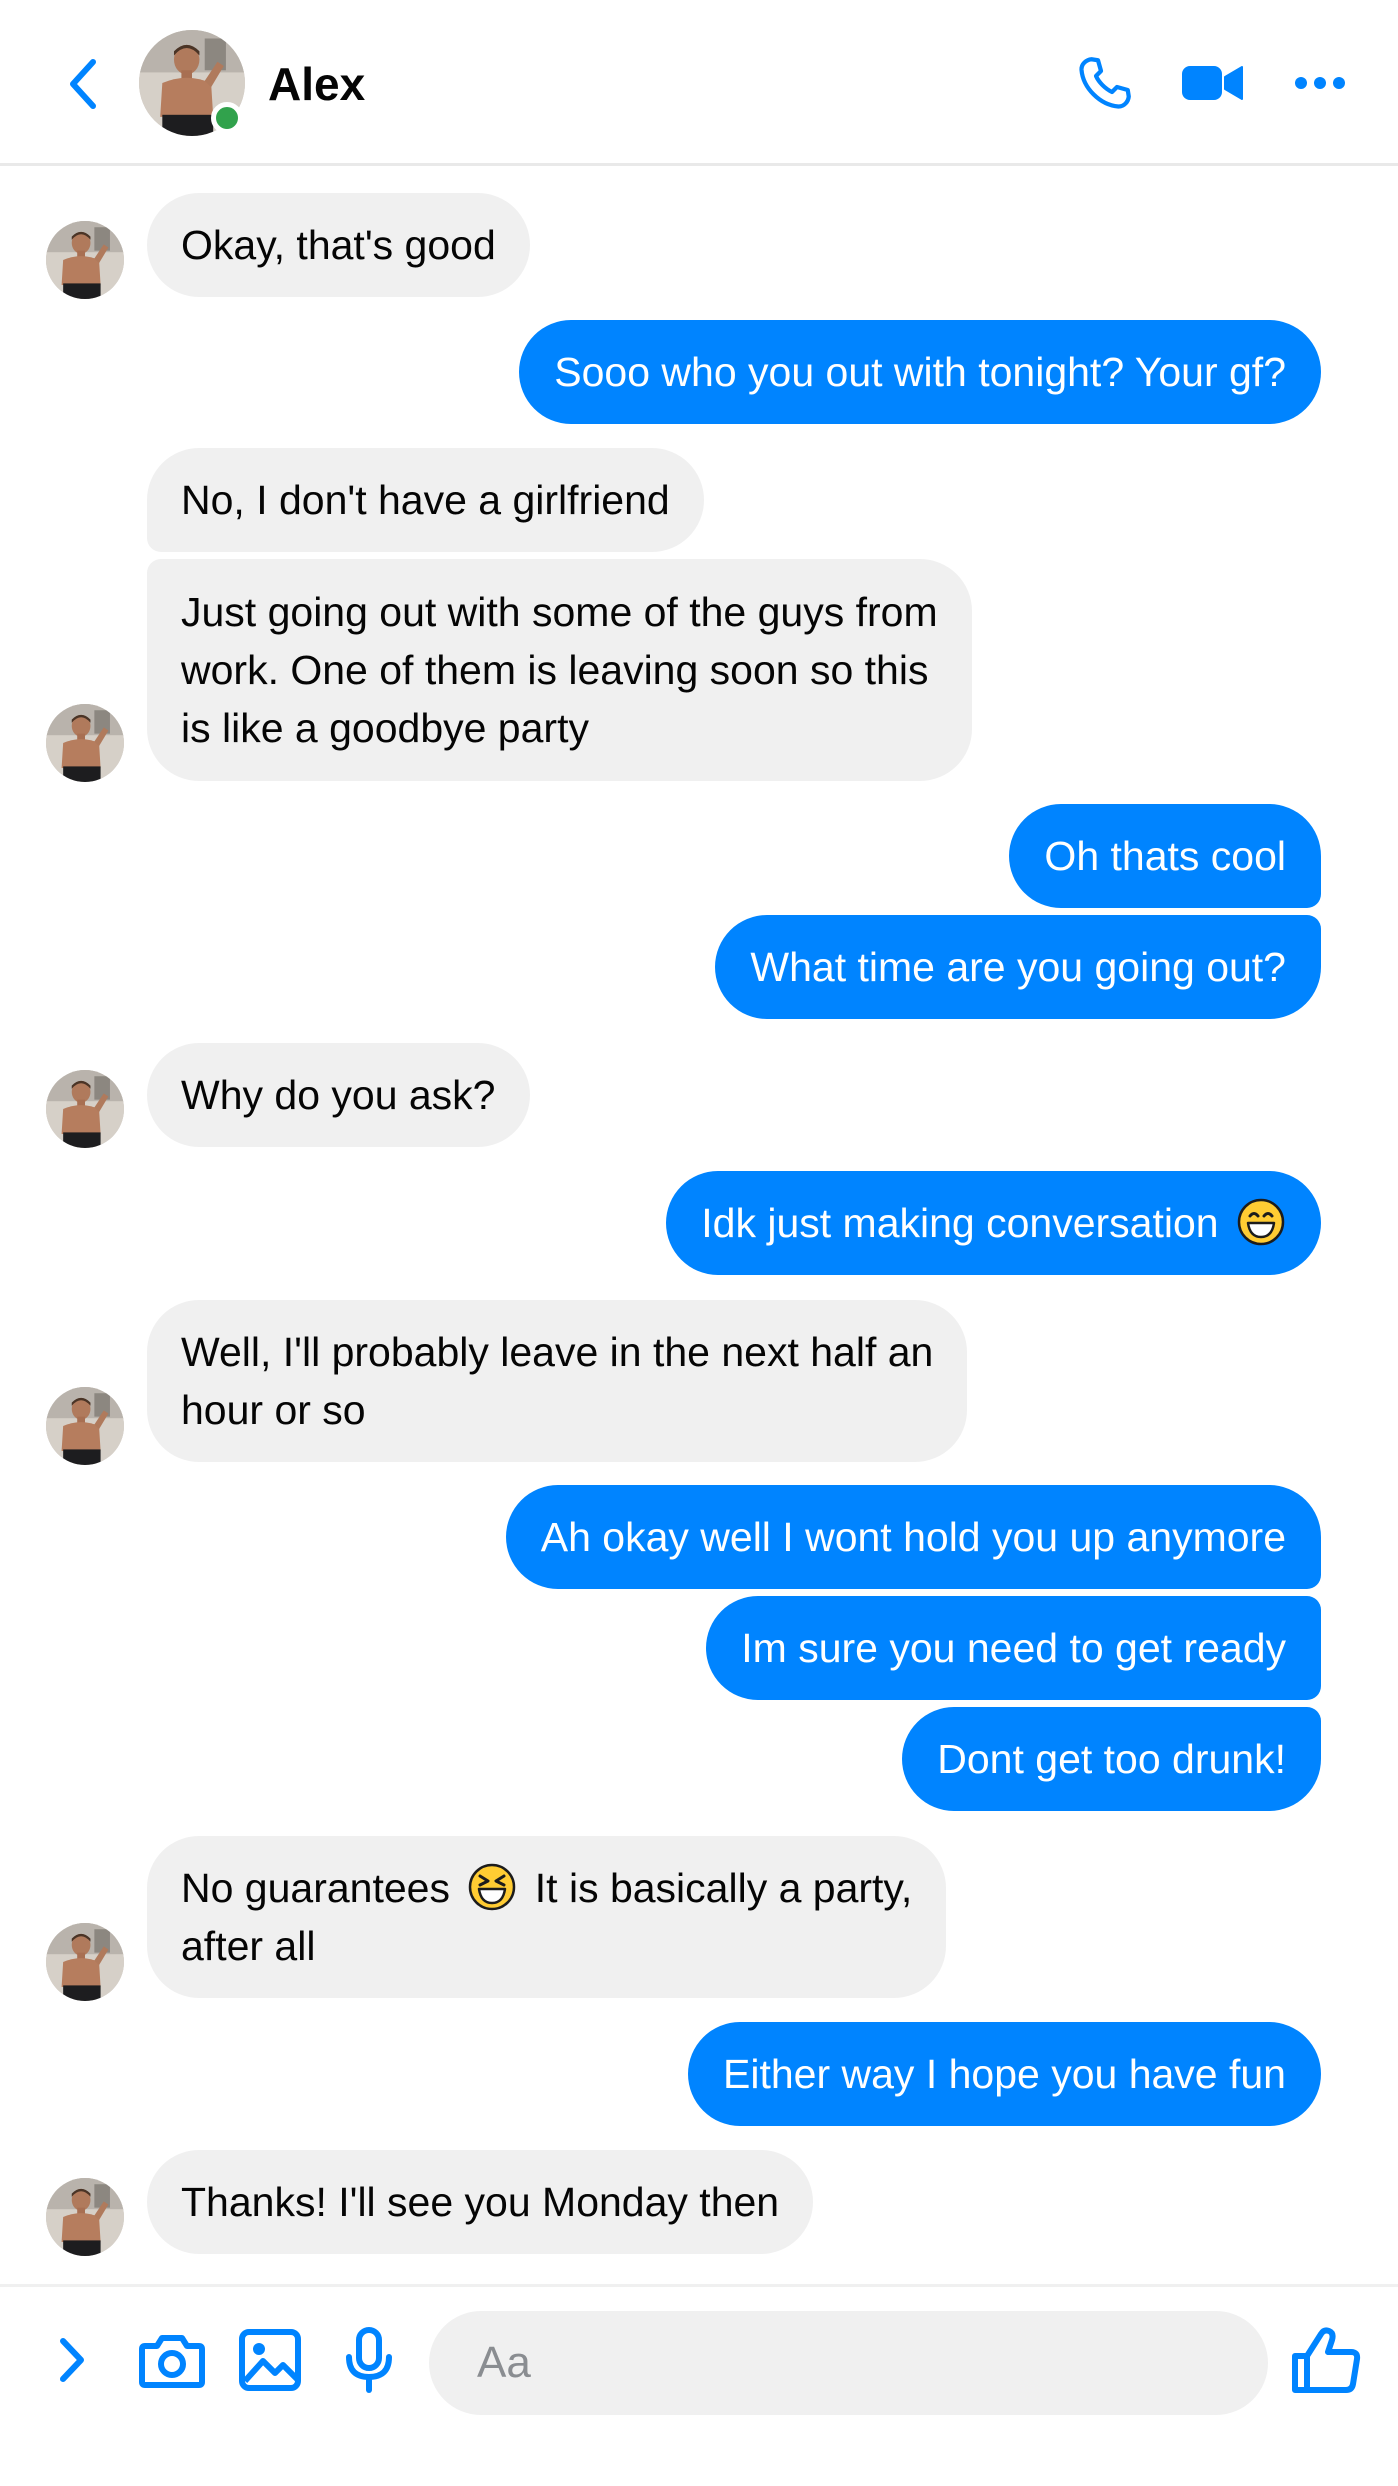  What do you see at coordinates (1018, 967) in the screenshot?
I see `message-outgoing: What time are you going out?` at bounding box center [1018, 967].